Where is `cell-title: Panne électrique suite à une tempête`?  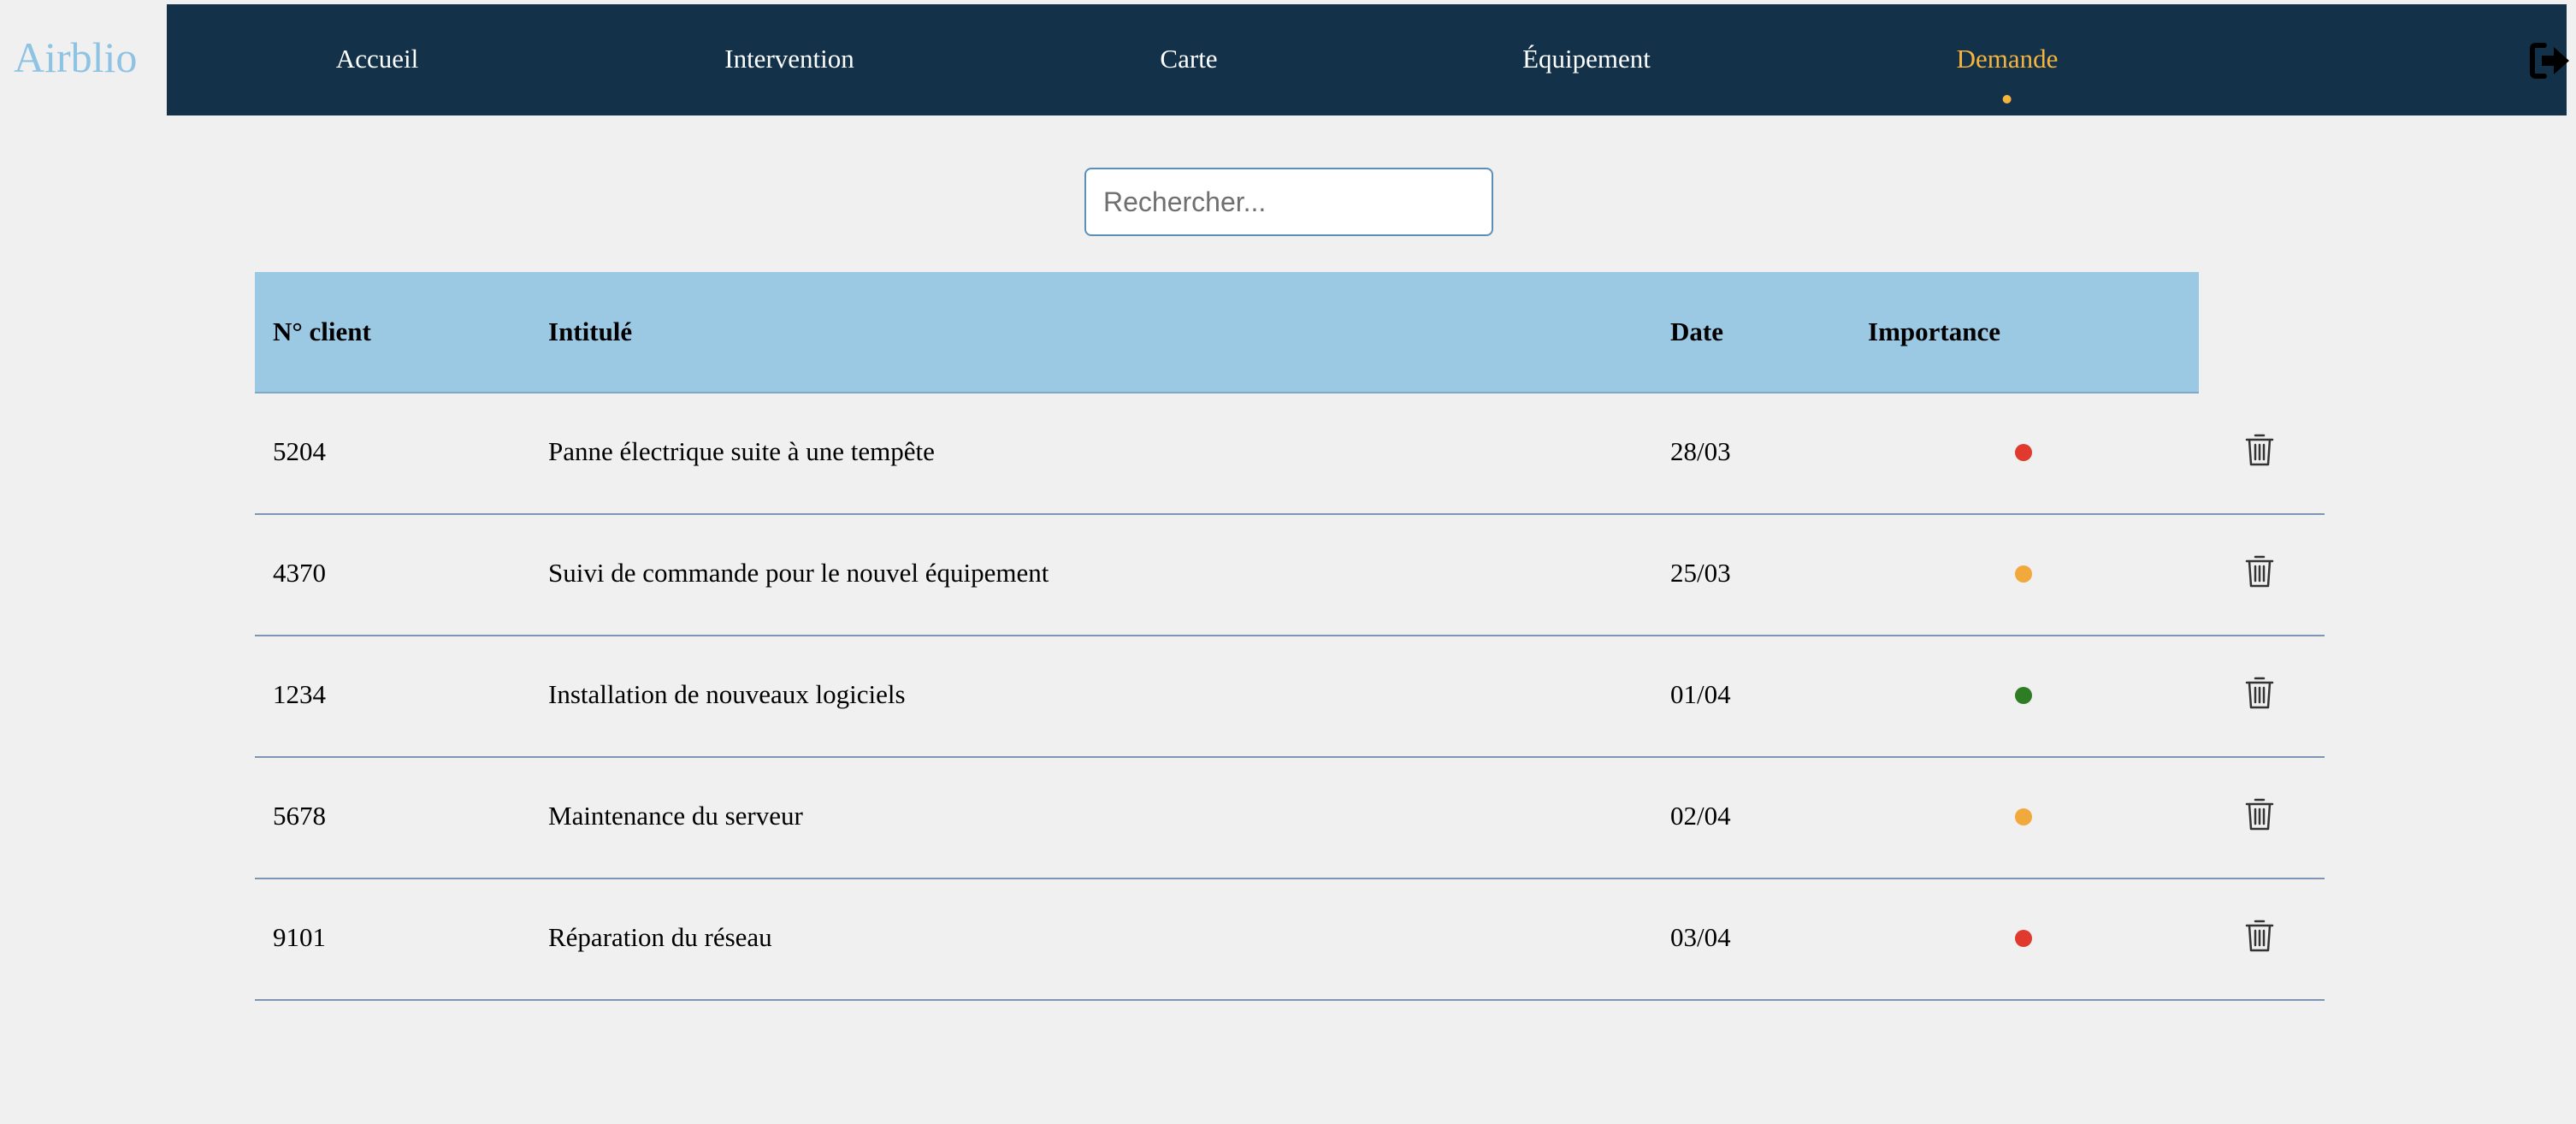 cell-title: Panne électrique suite à une tempête is located at coordinates (741, 451).